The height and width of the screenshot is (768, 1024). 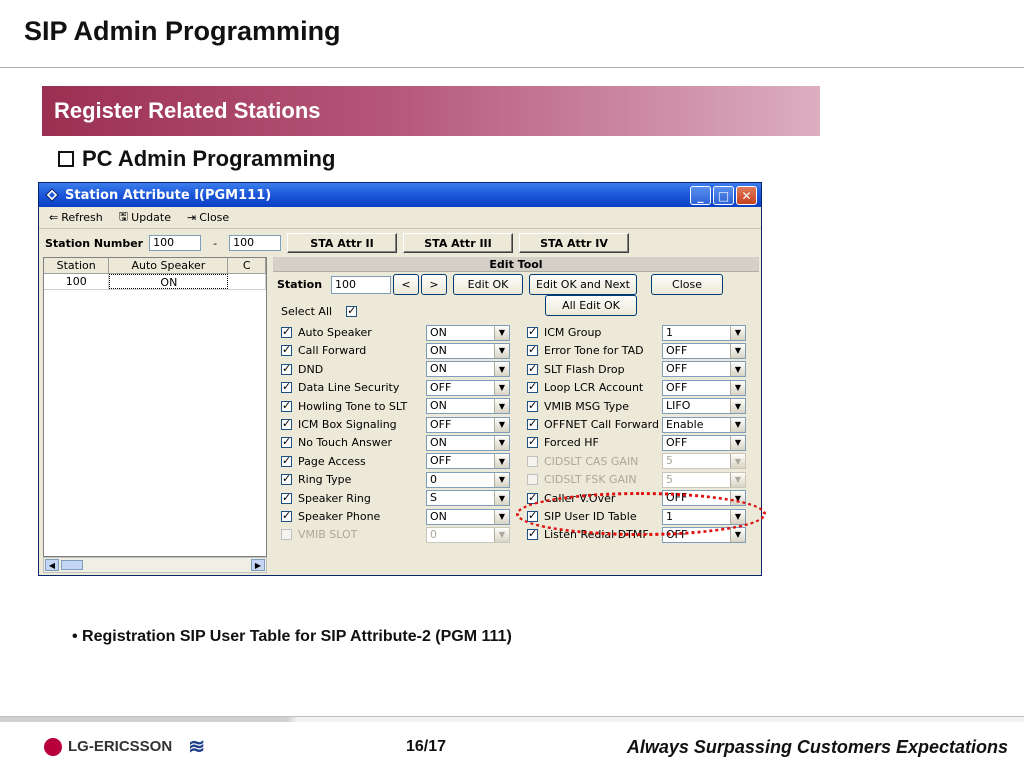 I want to click on scroll-right-icon: ▶, so click(x=258, y=565).